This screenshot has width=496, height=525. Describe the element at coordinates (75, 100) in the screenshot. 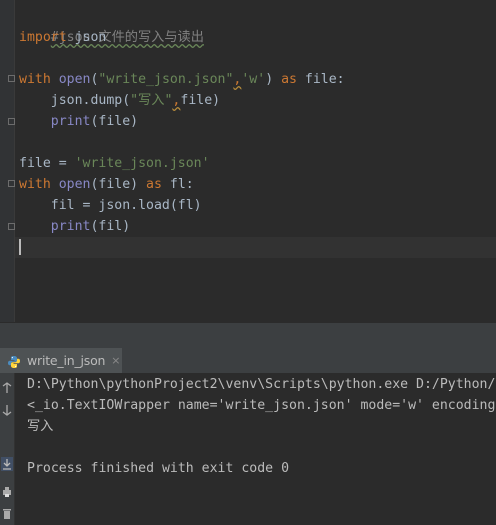

I see `code-text: json.dump(` at that location.